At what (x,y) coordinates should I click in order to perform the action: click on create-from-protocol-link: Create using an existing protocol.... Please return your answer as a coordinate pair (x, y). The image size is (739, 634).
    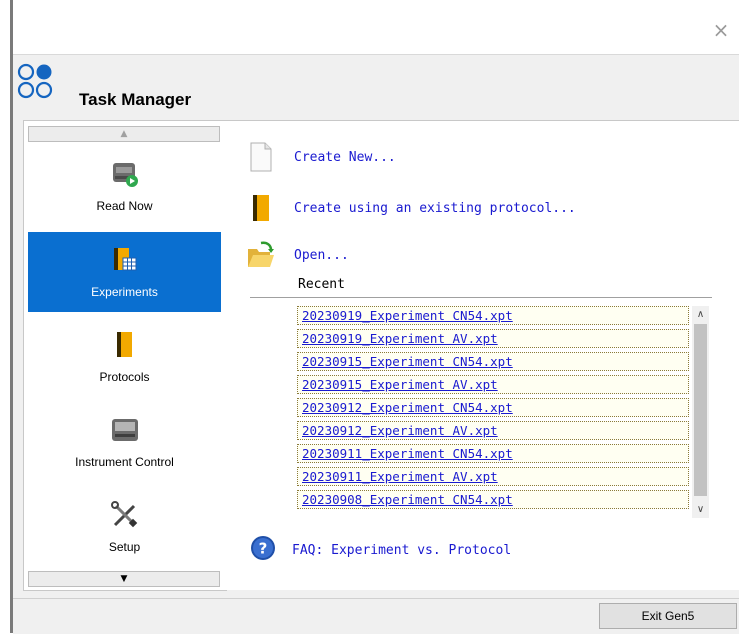
    Looking at the image, I should click on (435, 208).